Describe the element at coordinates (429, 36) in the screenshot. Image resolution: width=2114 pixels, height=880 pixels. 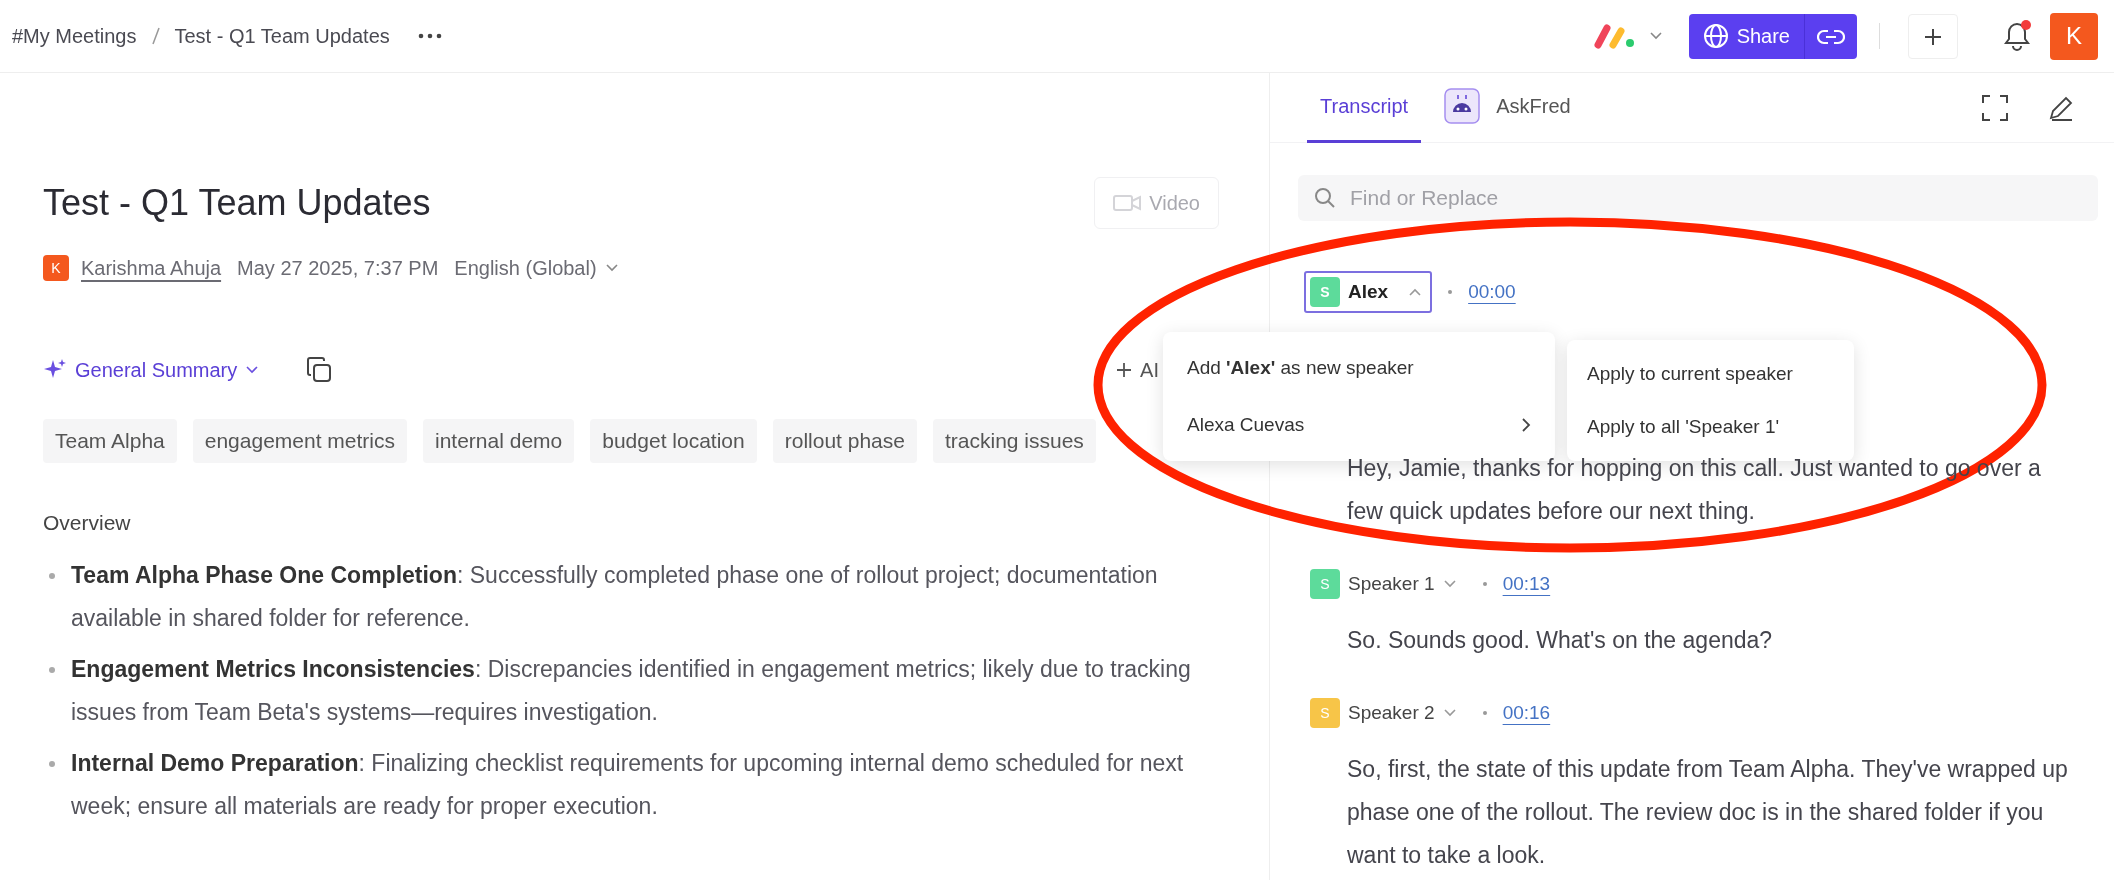
I see `more-icon` at that location.